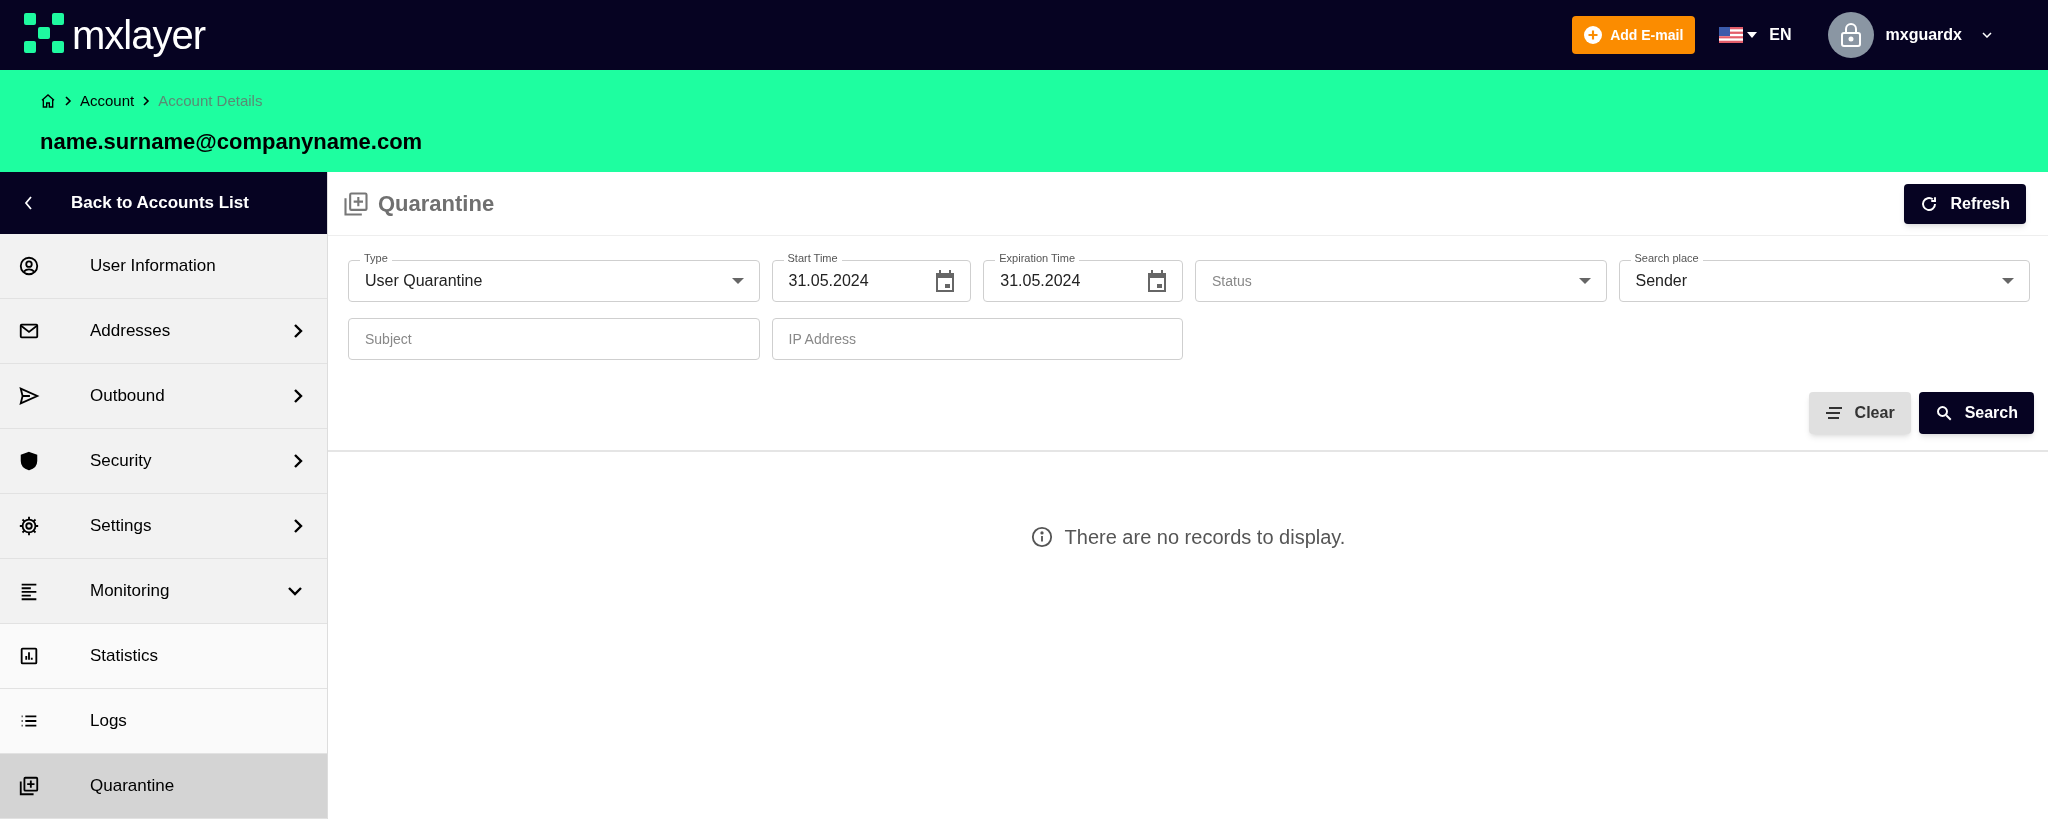 This screenshot has width=2048, height=819. What do you see at coordinates (1859, 413) in the screenshot?
I see `clear-button: Clear` at bounding box center [1859, 413].